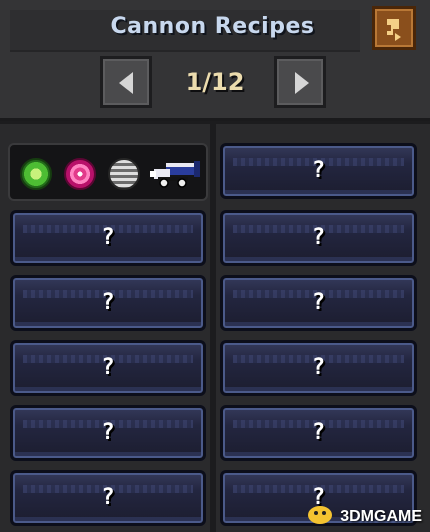 This screenshot has width=430, height=532. Describe the element at coordinates (212, 26) in the screenshot. I see `page-title: Cannon Recipes` at that location.